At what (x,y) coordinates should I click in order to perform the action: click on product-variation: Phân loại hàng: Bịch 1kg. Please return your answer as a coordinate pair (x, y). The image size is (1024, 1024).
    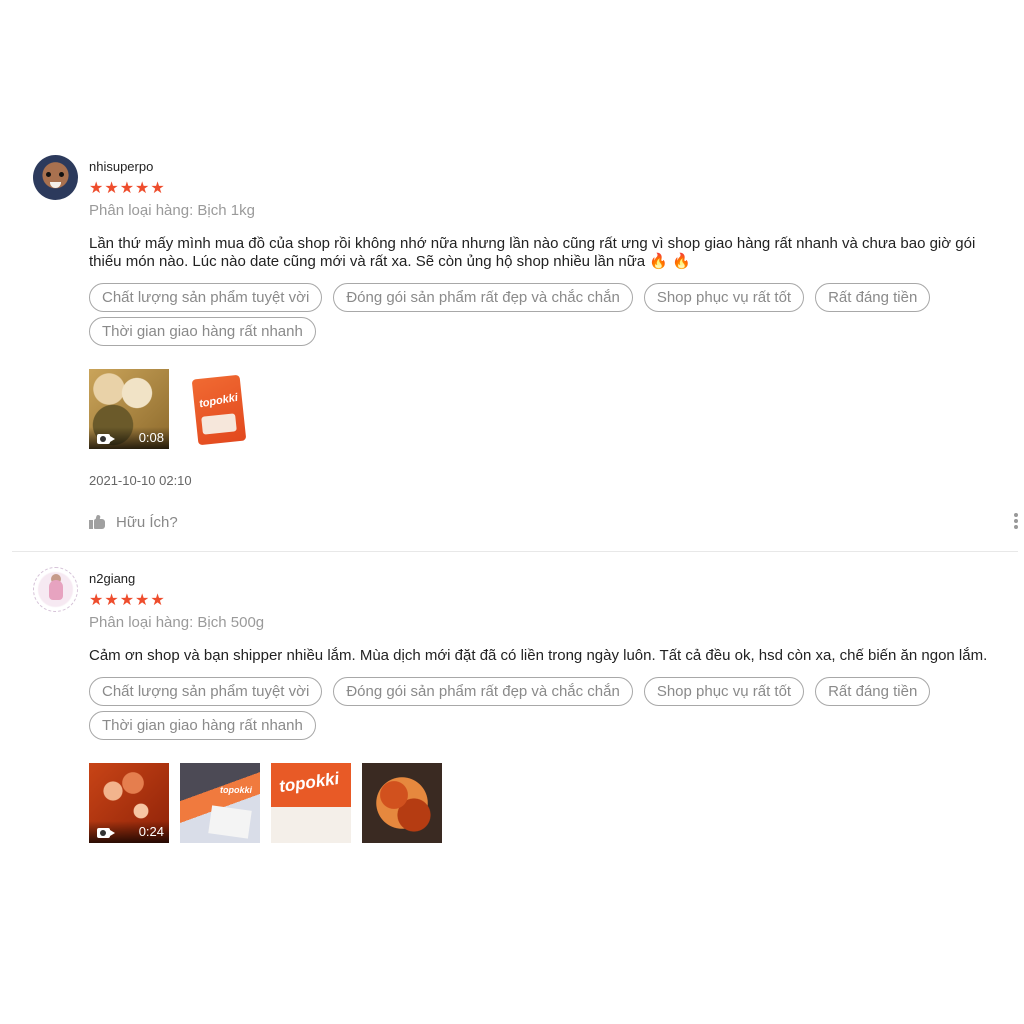
    Looking at the image, I should click on (172, 210).